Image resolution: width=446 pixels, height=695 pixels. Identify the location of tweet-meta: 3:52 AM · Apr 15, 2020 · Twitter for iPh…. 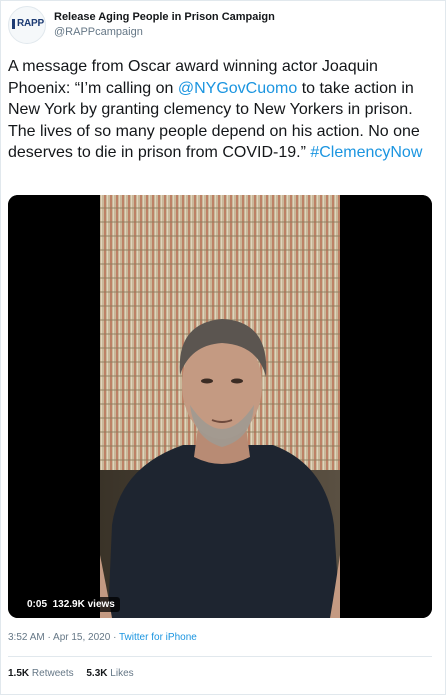
(102, 637).